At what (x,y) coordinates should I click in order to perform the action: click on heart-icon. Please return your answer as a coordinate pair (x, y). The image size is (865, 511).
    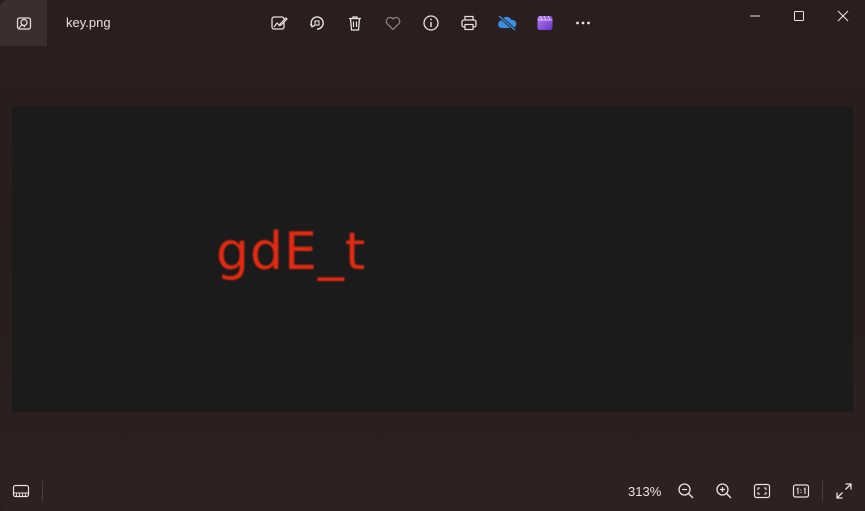
    Looking at the image, I should click on (393, 23).